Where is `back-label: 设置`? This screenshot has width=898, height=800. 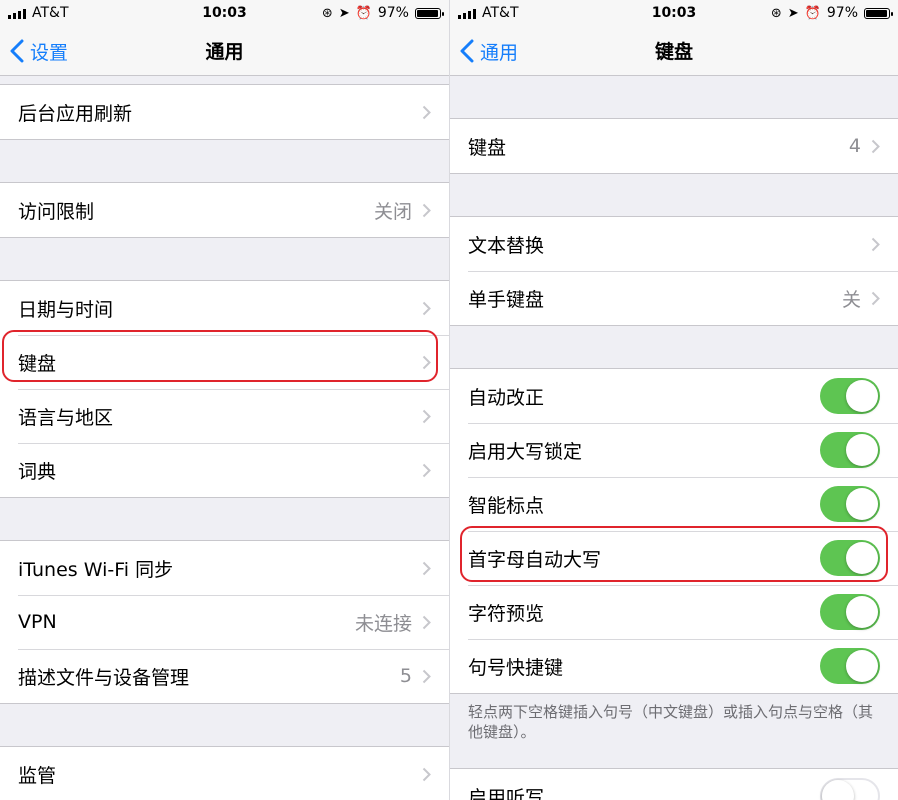 back-label: 设置 is located at coordinates (49, 52).